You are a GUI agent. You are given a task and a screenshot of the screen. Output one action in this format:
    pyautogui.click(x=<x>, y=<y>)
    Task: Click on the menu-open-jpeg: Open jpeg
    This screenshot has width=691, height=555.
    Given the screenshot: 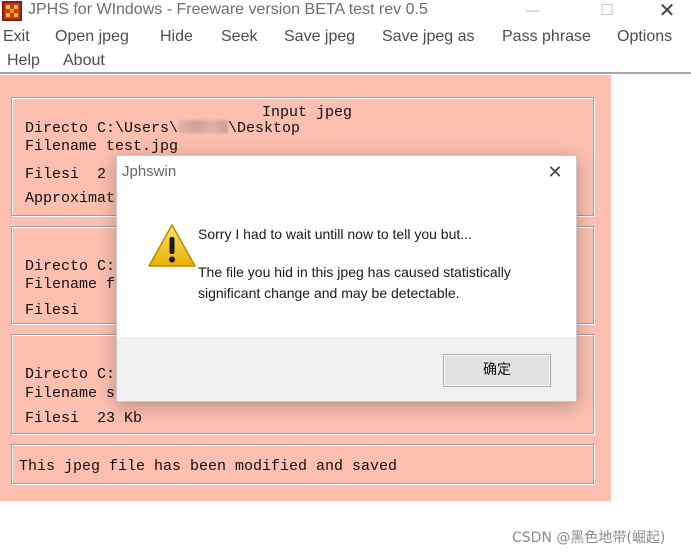 What is the action you would take?
    pyautogui.click(x=92, y=37)
    